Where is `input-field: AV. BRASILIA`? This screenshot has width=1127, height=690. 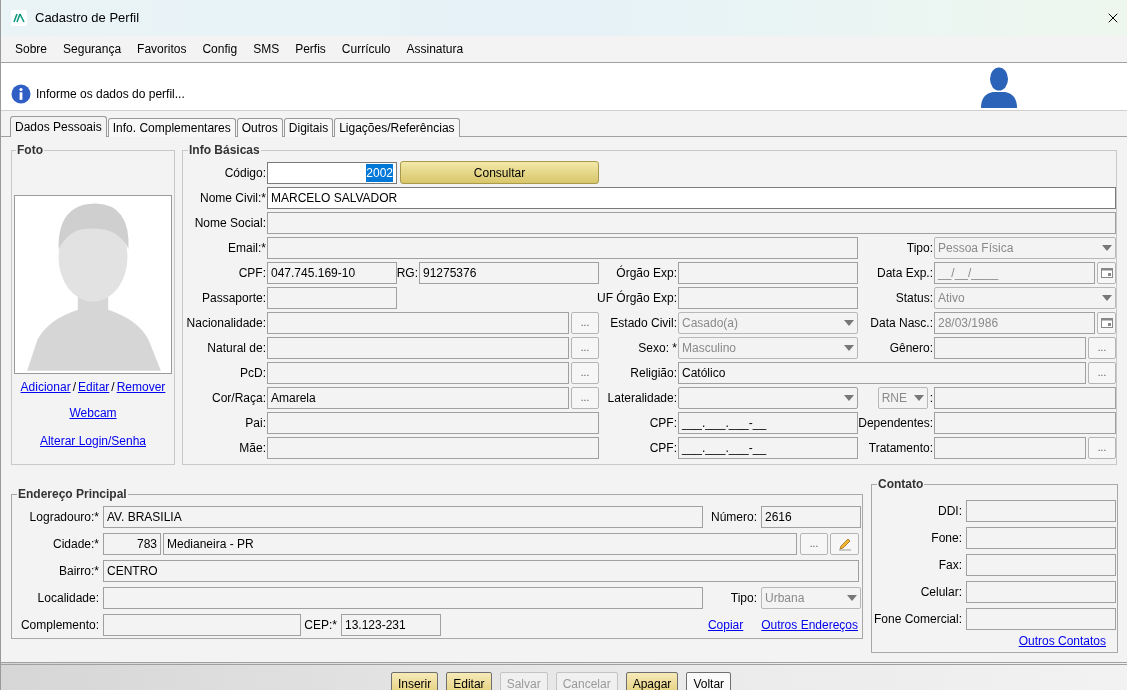
input-field: AV. BRASILIA is located at coordinates (403, 516).